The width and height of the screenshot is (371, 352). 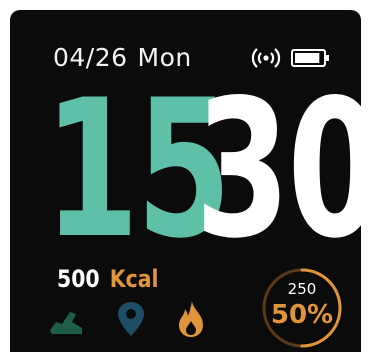 What do you see at coordinates (302, 289) in the screenshot?
I see `goal-target: 250` at bounding box center [302, 289].